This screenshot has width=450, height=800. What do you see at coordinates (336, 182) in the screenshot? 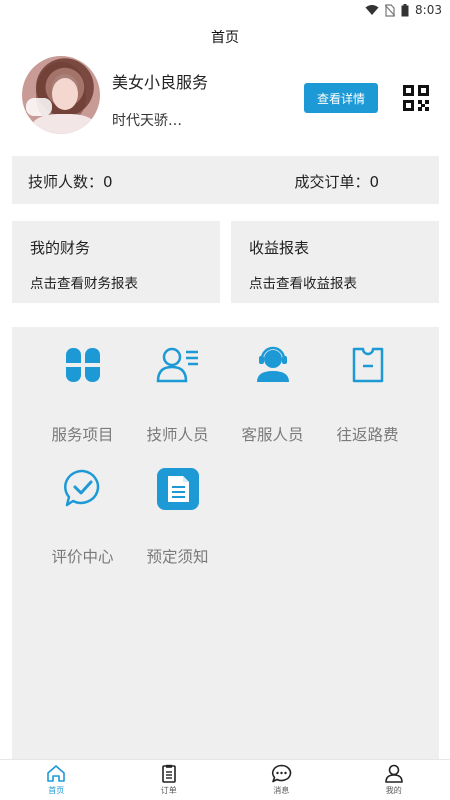
I see `order-count: 成交订单：0` at bounding box center [336, 182].